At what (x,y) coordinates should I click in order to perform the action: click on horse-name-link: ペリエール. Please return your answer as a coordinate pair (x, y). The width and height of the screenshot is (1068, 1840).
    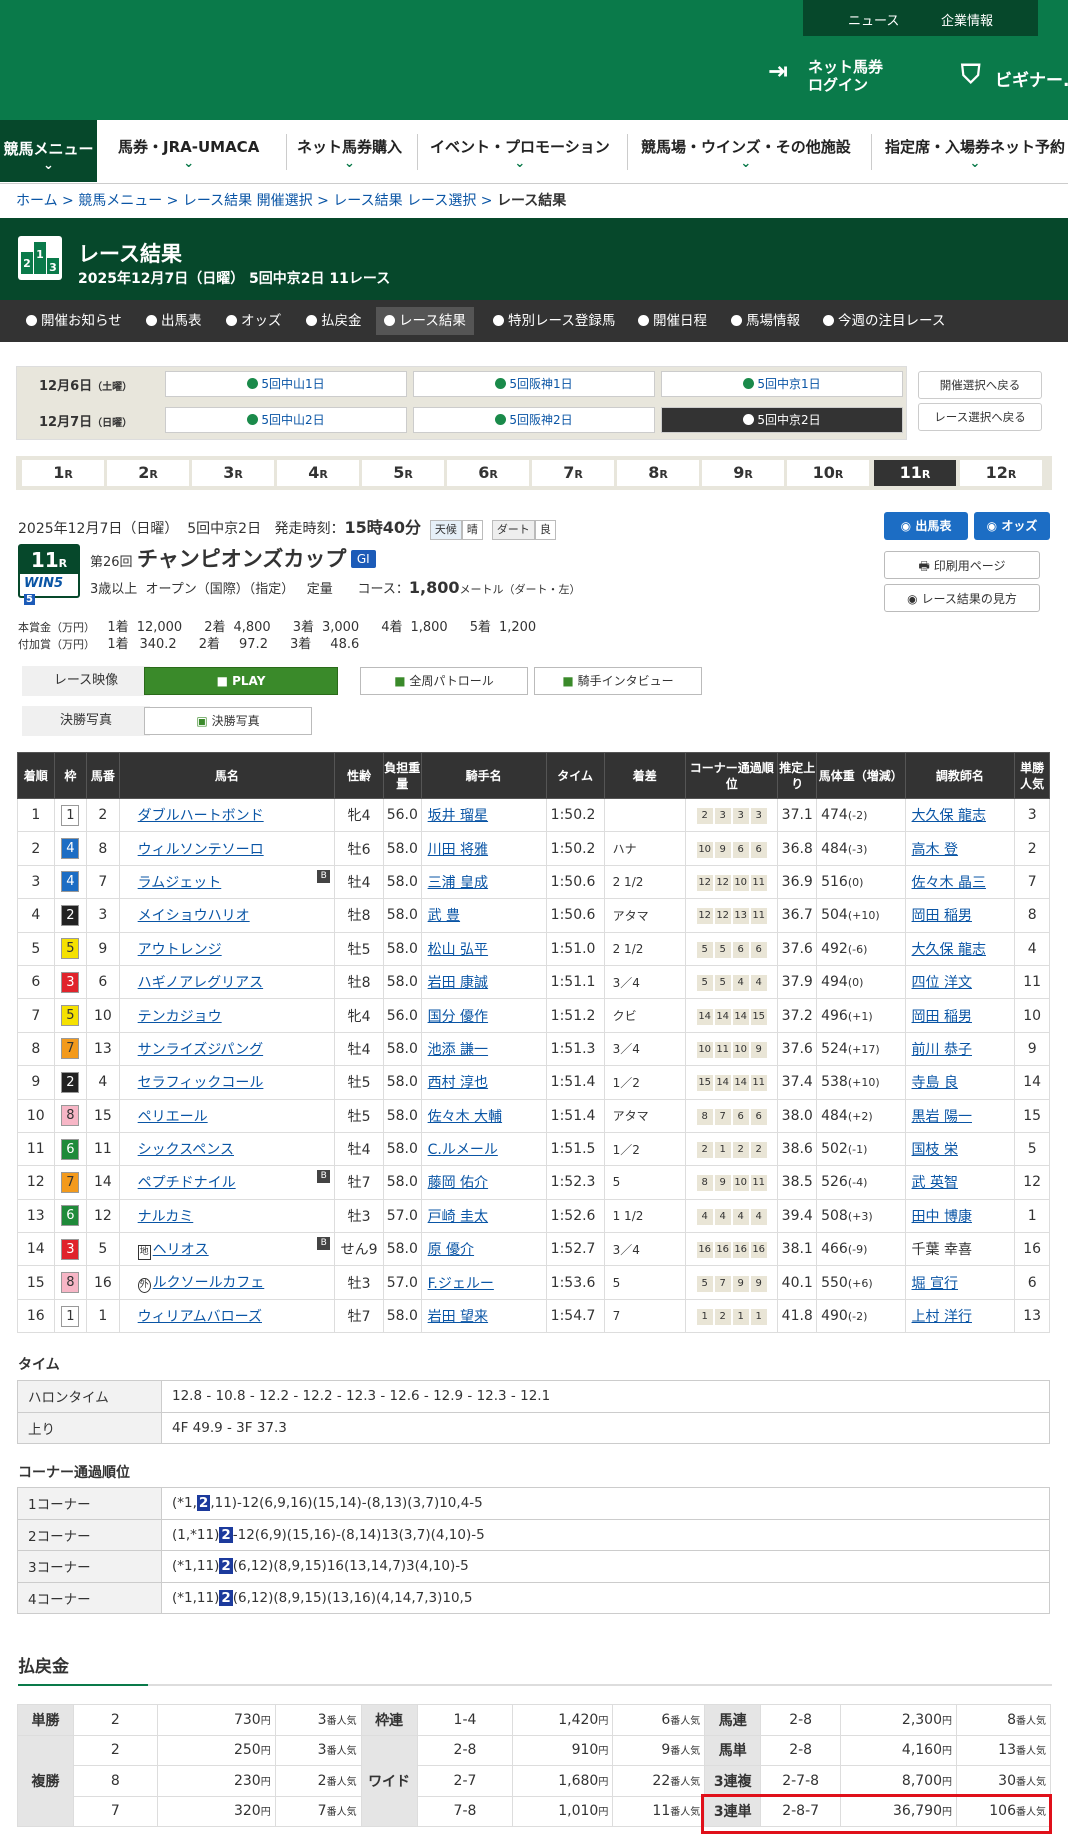
    Looking at the image, I should click on (227, 1115).